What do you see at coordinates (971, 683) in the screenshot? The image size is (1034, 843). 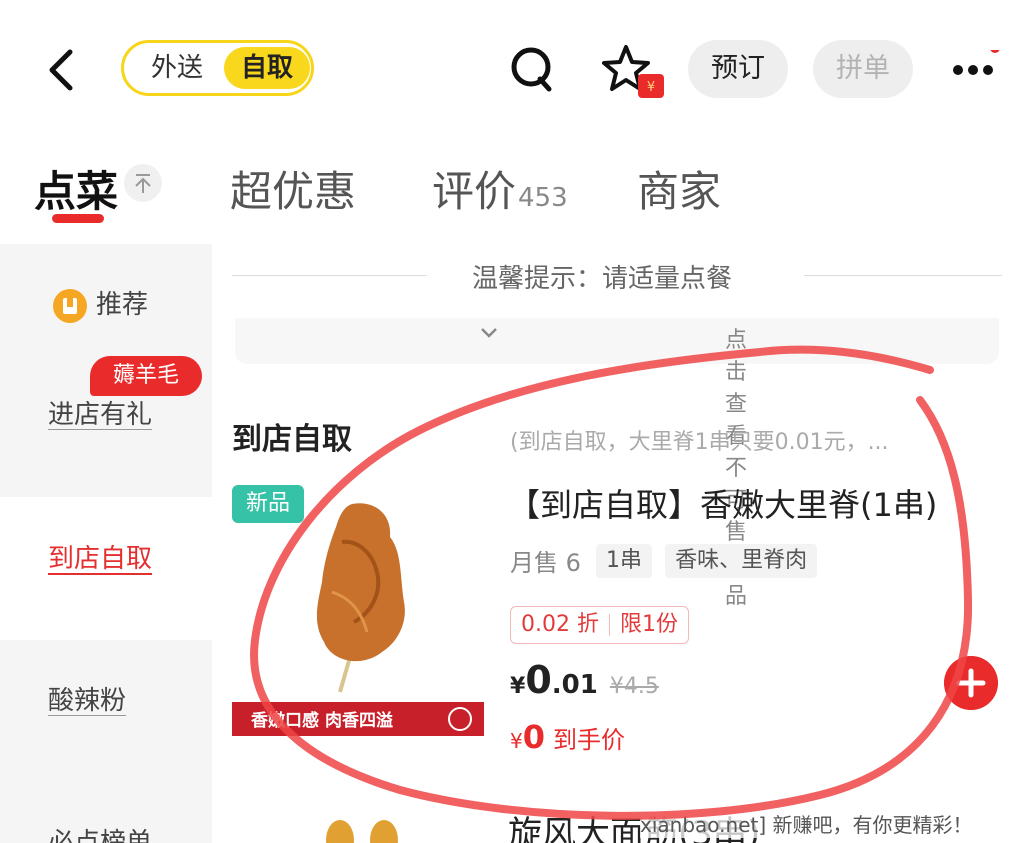 I see `add-to-cart-icon` at bounding box center [971, 683].